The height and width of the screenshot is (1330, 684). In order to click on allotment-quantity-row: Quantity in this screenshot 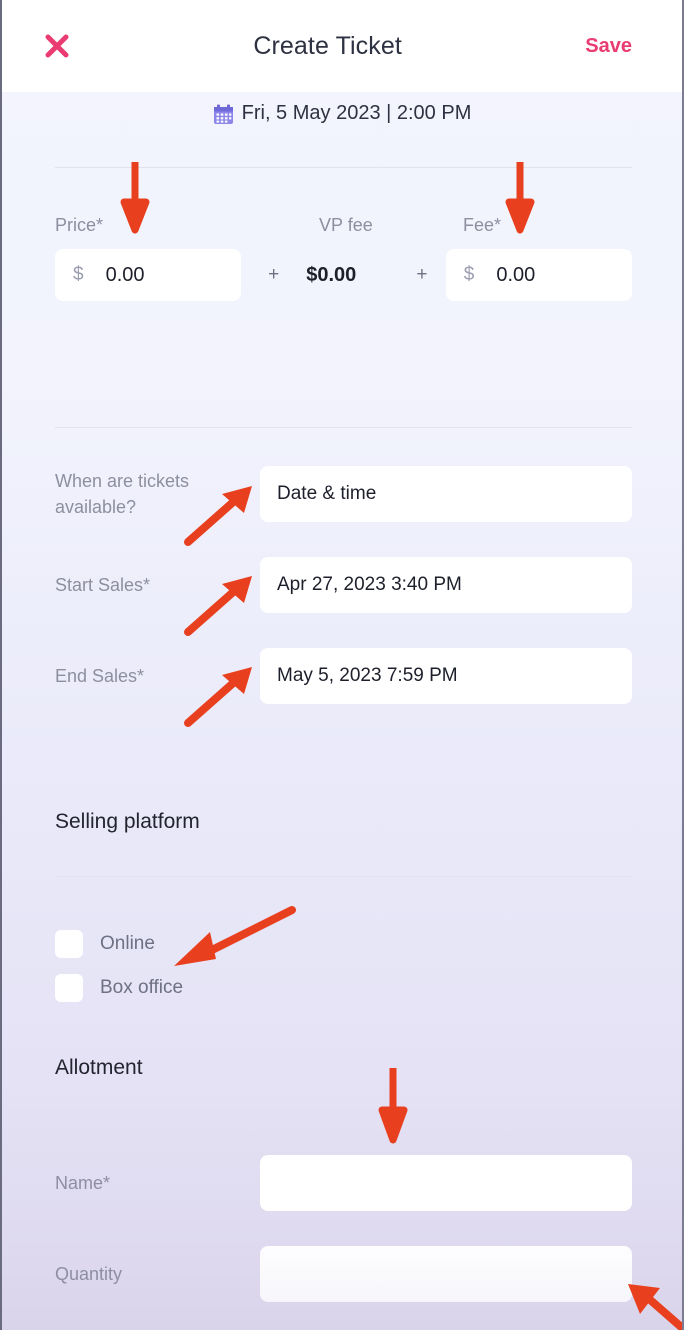, I will do `click(343, 1274)`.